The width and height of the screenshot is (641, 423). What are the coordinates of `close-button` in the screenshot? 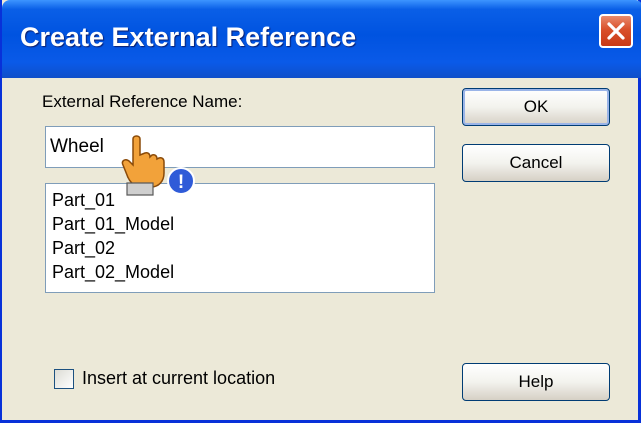 It's located at (616, 31).